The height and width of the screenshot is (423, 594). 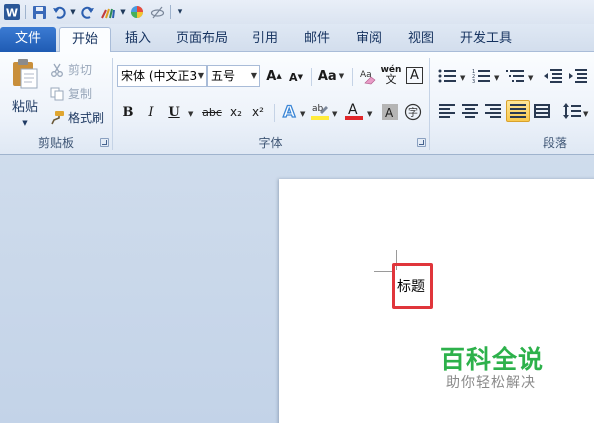 What do you see at coordinates (59, 12) in the screenshot?
I see `undo-icon` at bounding box center [59, 12].